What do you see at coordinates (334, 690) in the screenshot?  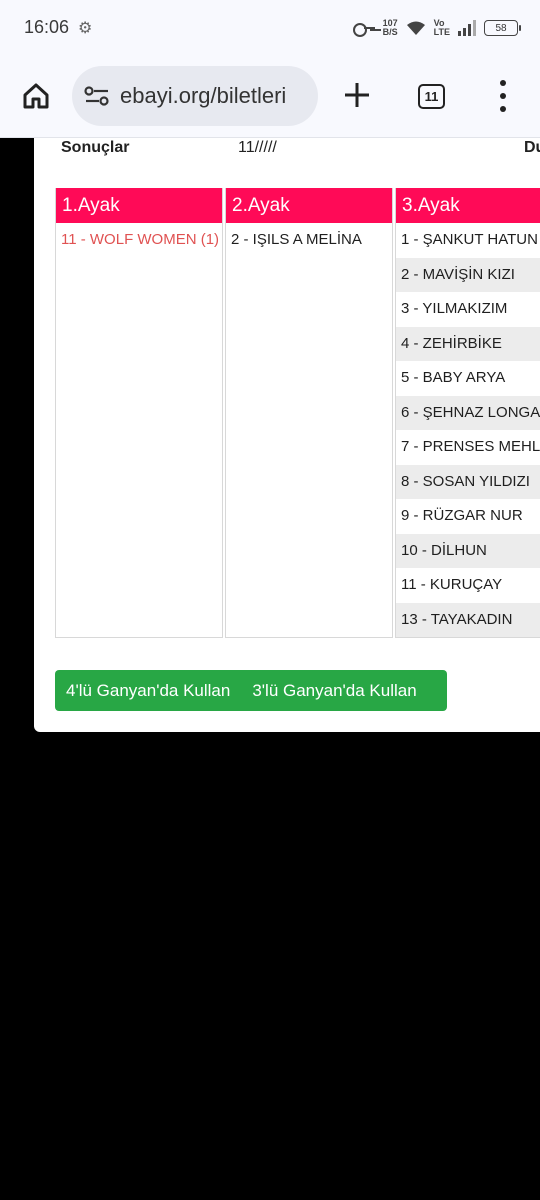 I see `use-3-ganyan-button: 3'lü Ganyan'da Kullan` at bounding box center [334, 690].